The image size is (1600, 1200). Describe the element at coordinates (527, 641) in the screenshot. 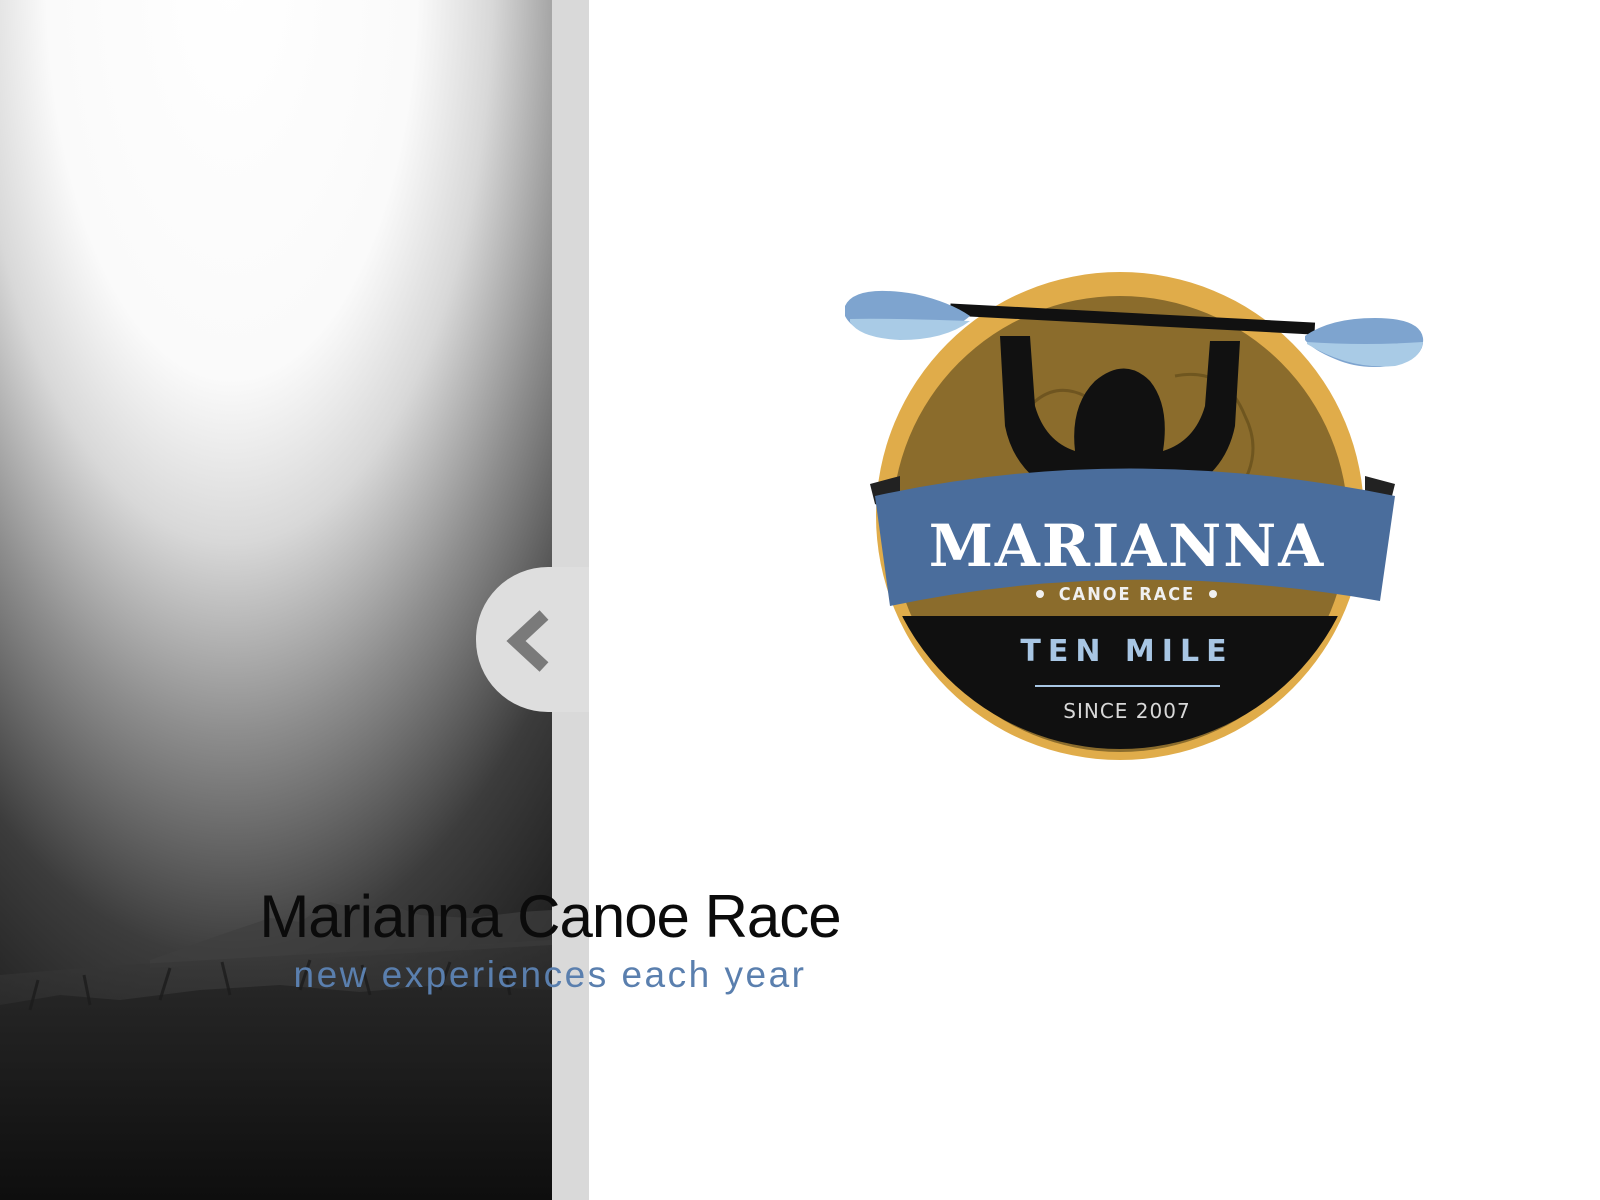

I see `chevron-left-icon` at that location.